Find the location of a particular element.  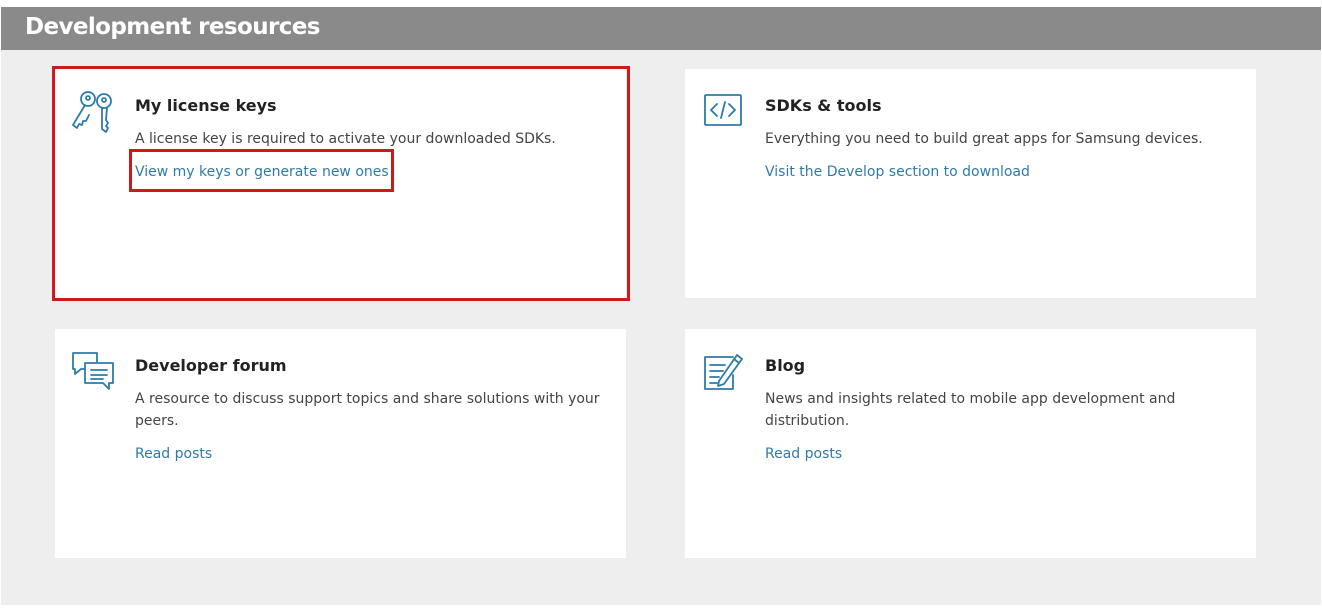

forum-read-posts-link: Read posts is located at coordinates (173, 454).